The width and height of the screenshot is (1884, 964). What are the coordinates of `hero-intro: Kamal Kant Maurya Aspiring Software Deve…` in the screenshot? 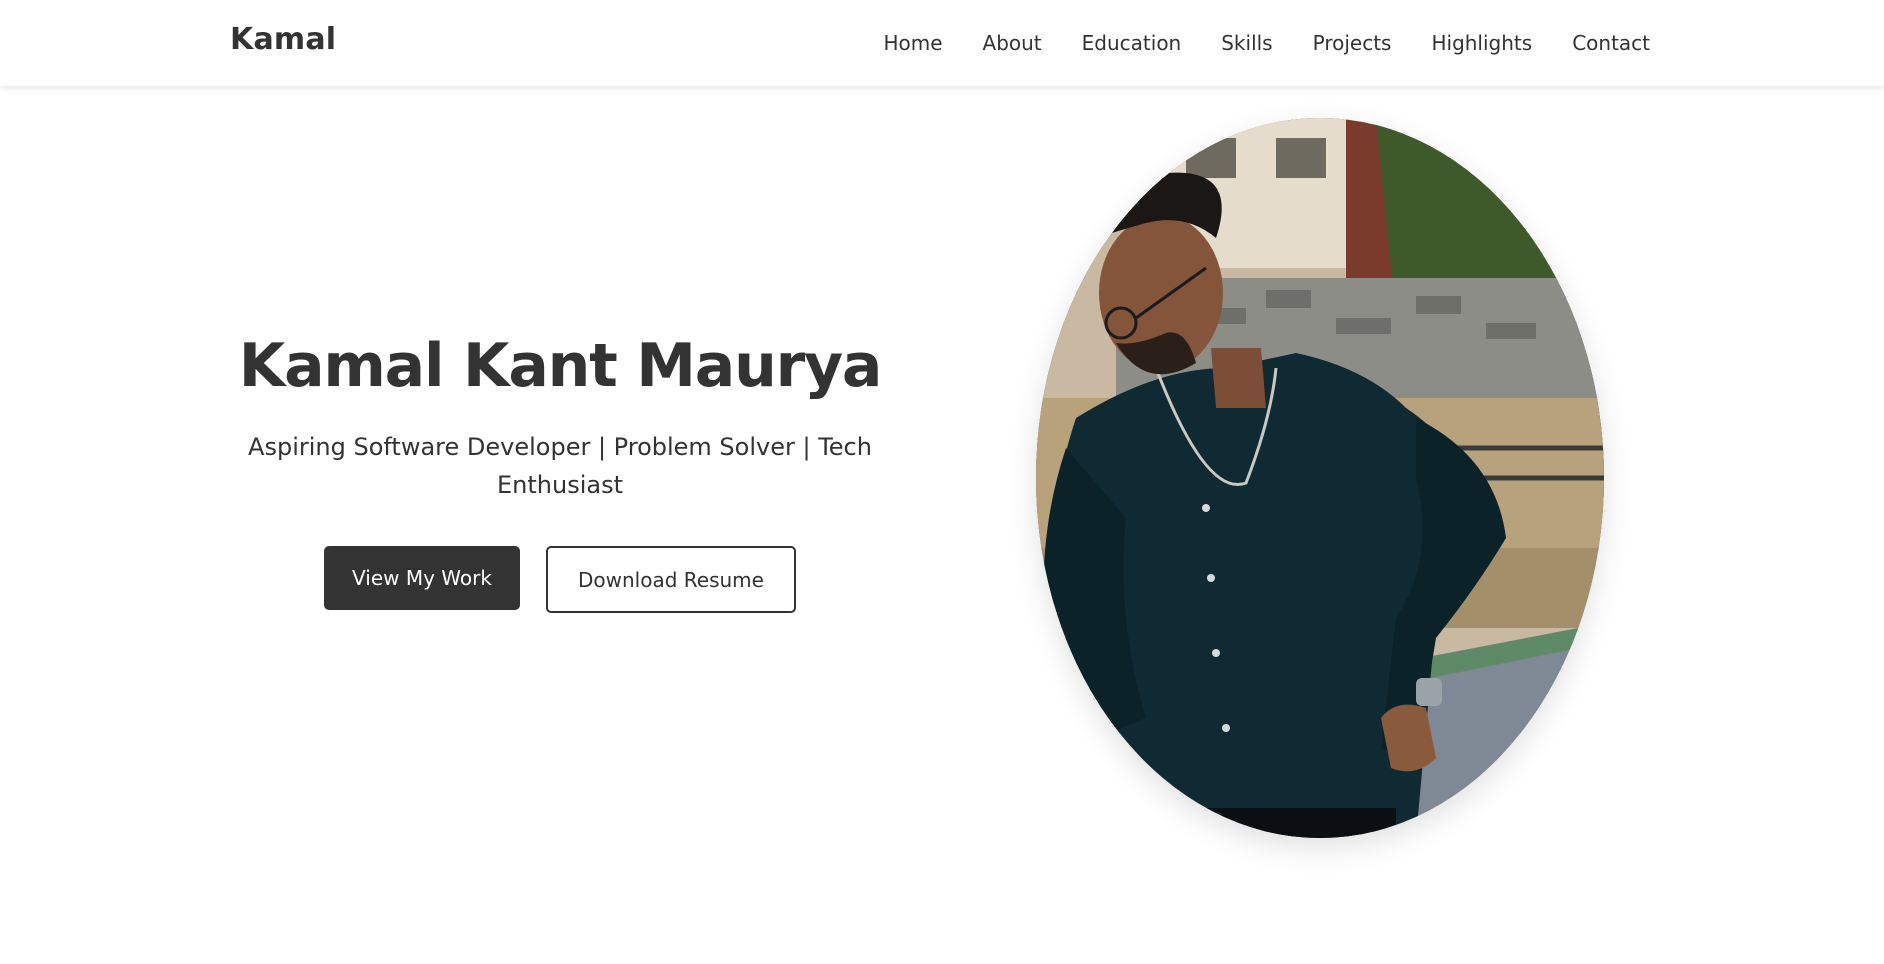 It's located at (560, 471).